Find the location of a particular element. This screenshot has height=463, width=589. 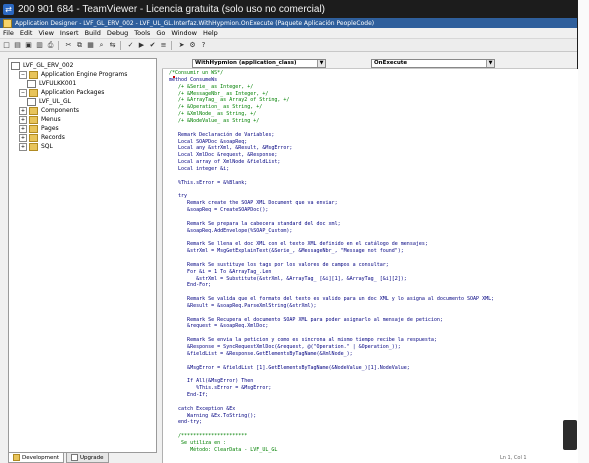

tree-item: + Pages is located at coordinates (39, 128).